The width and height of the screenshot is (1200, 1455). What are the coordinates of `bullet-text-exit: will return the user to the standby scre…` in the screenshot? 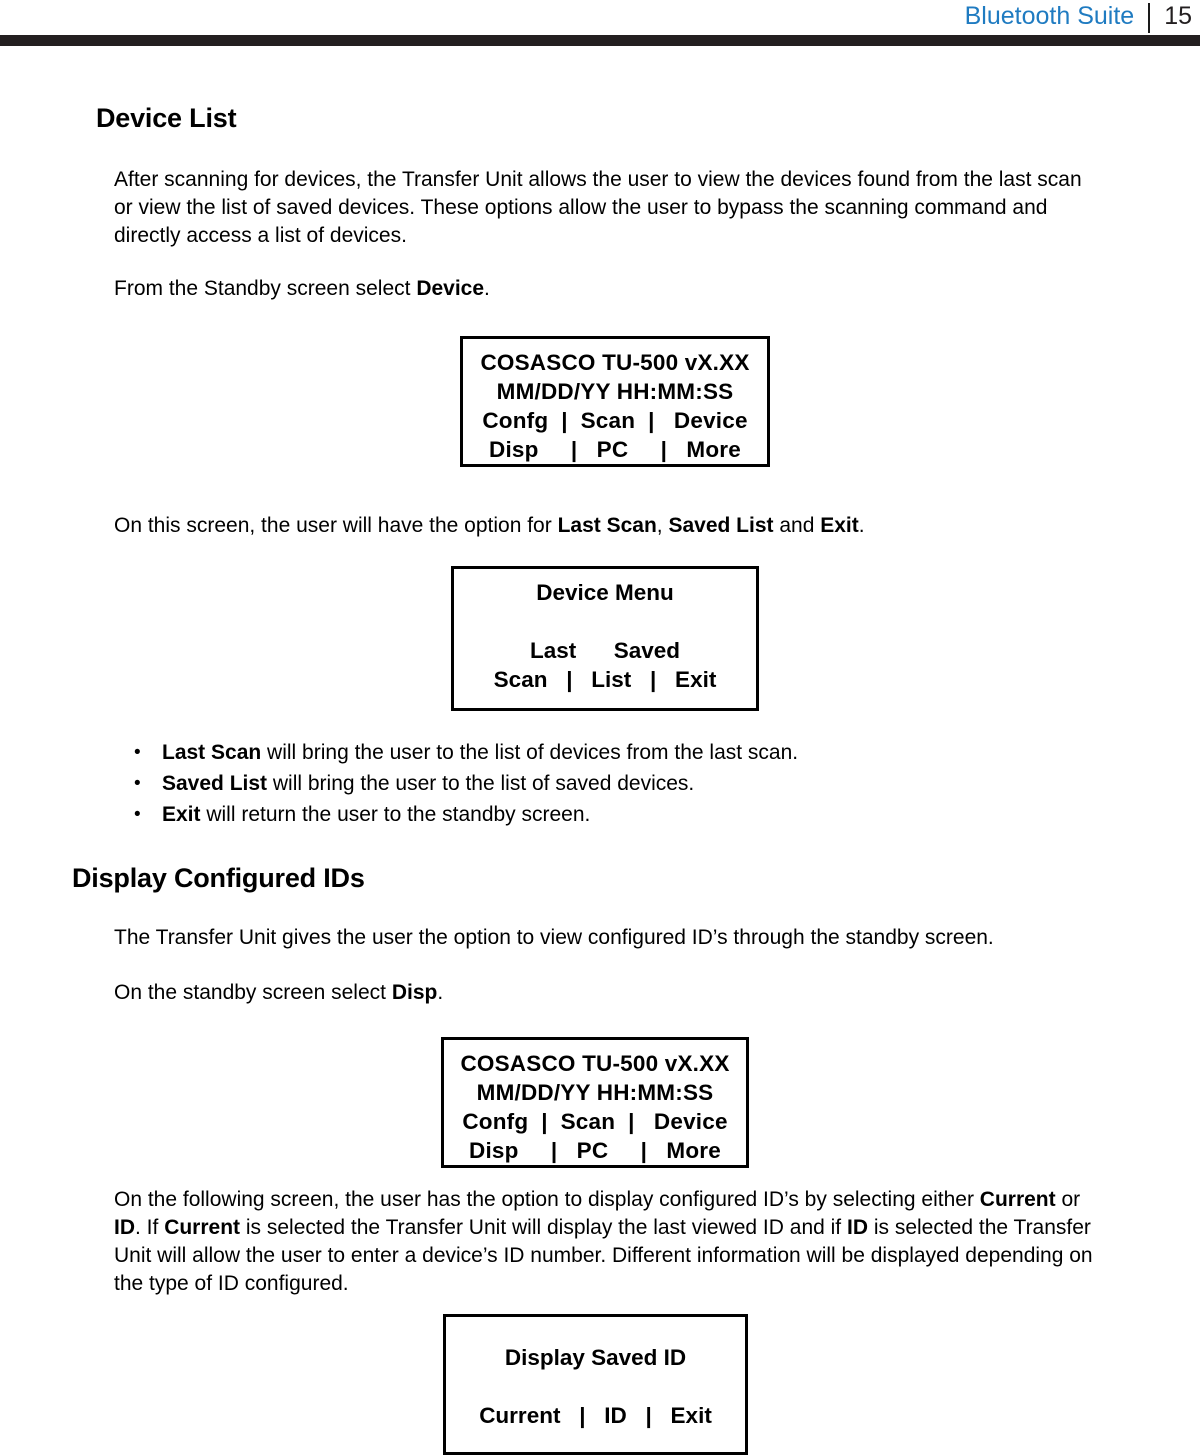 It's located at (395, 814).